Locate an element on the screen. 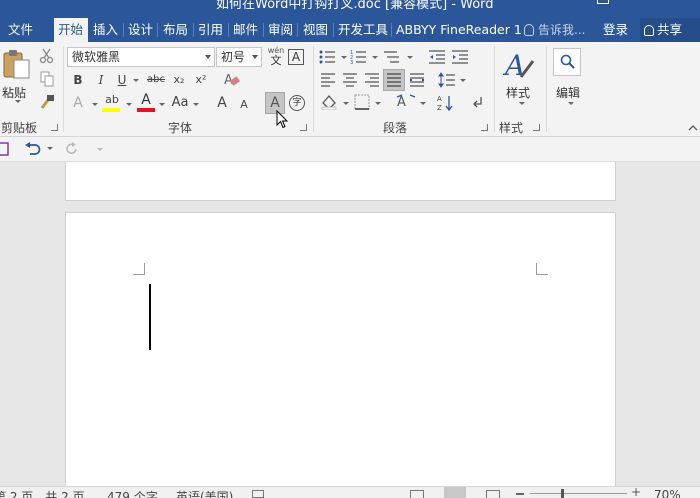 This screenshot has width=700, height=498. cut-icon is located at coordinates (47, 56).